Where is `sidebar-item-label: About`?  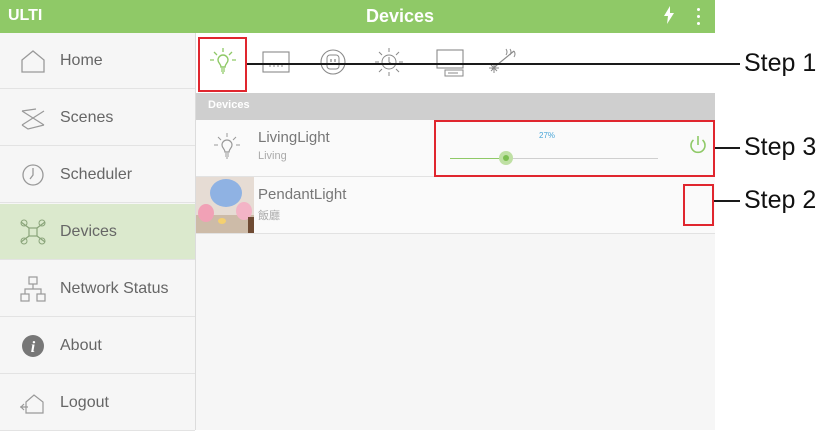
sidebar-item-label: About is located at coordinates (81, 345).